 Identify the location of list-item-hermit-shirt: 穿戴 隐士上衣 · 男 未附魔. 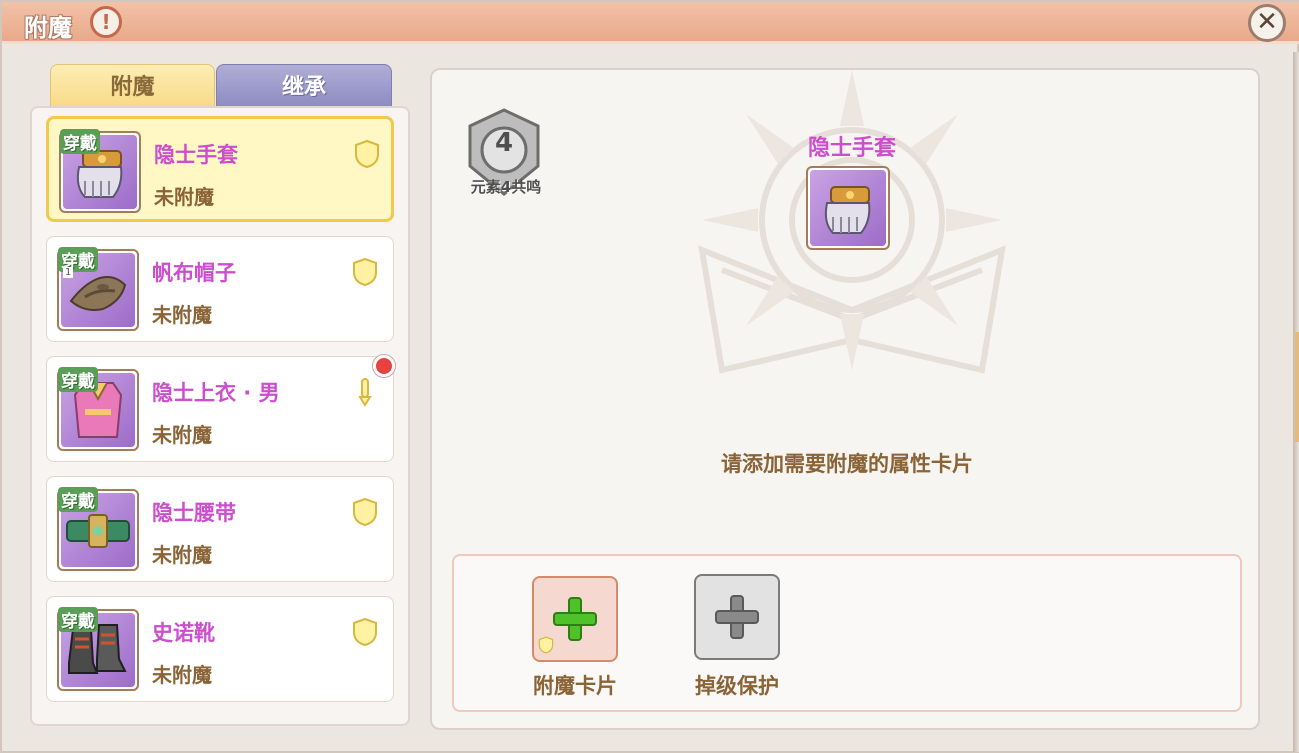
(220, 408).